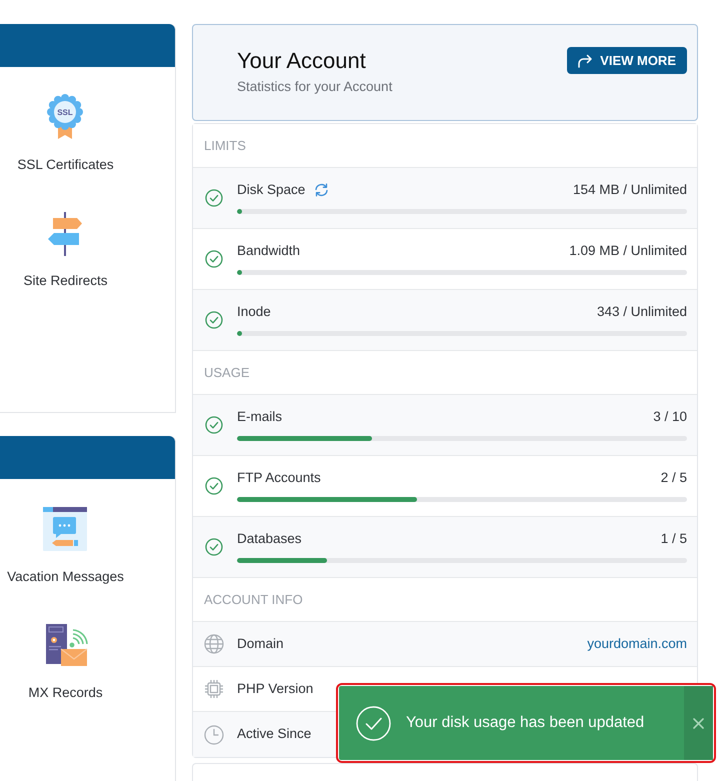  What do you see at coordinates (259, 417) in the screenshot?
I see `stat-label: E-mails` at bounding box center [259, 417].